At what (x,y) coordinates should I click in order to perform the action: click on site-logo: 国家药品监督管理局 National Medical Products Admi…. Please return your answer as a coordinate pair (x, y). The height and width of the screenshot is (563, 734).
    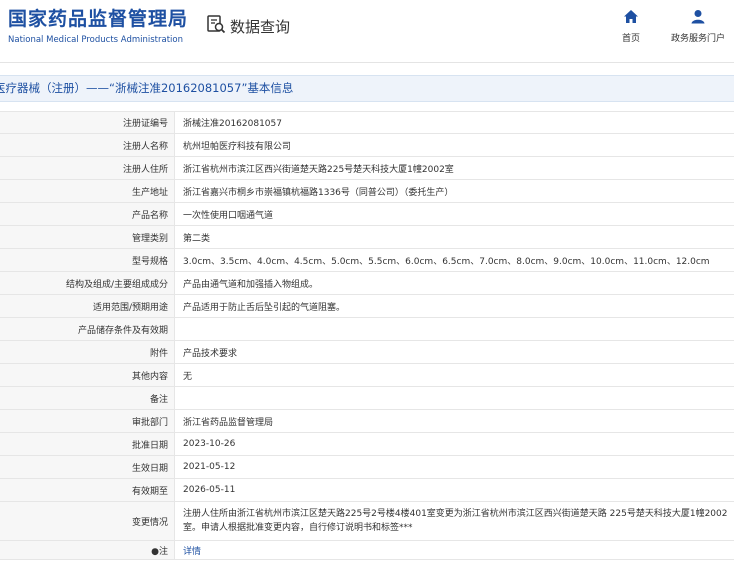
    Looking at the image, I should click on (98, 26).